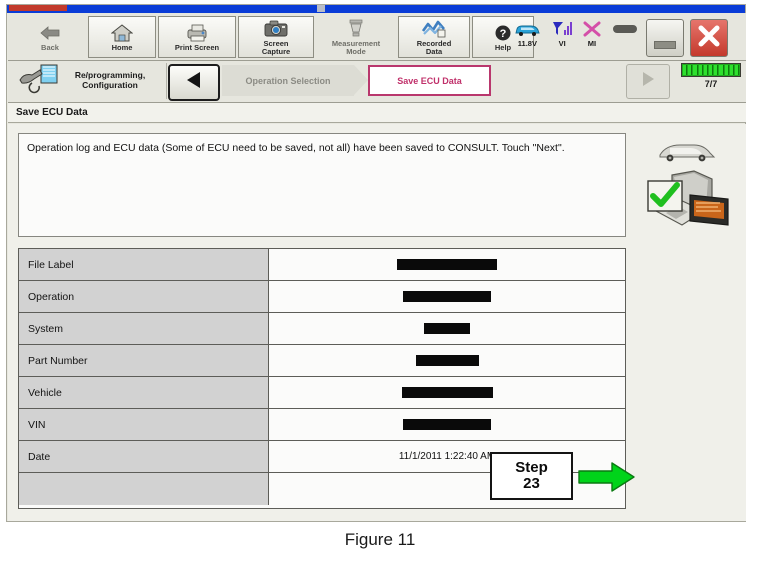 The width and height of the screenshot is (760, 568). What do you see at coordinates (687, 153) in the screenshot?
I see `car-illustration` at bounding box center [687, 153].